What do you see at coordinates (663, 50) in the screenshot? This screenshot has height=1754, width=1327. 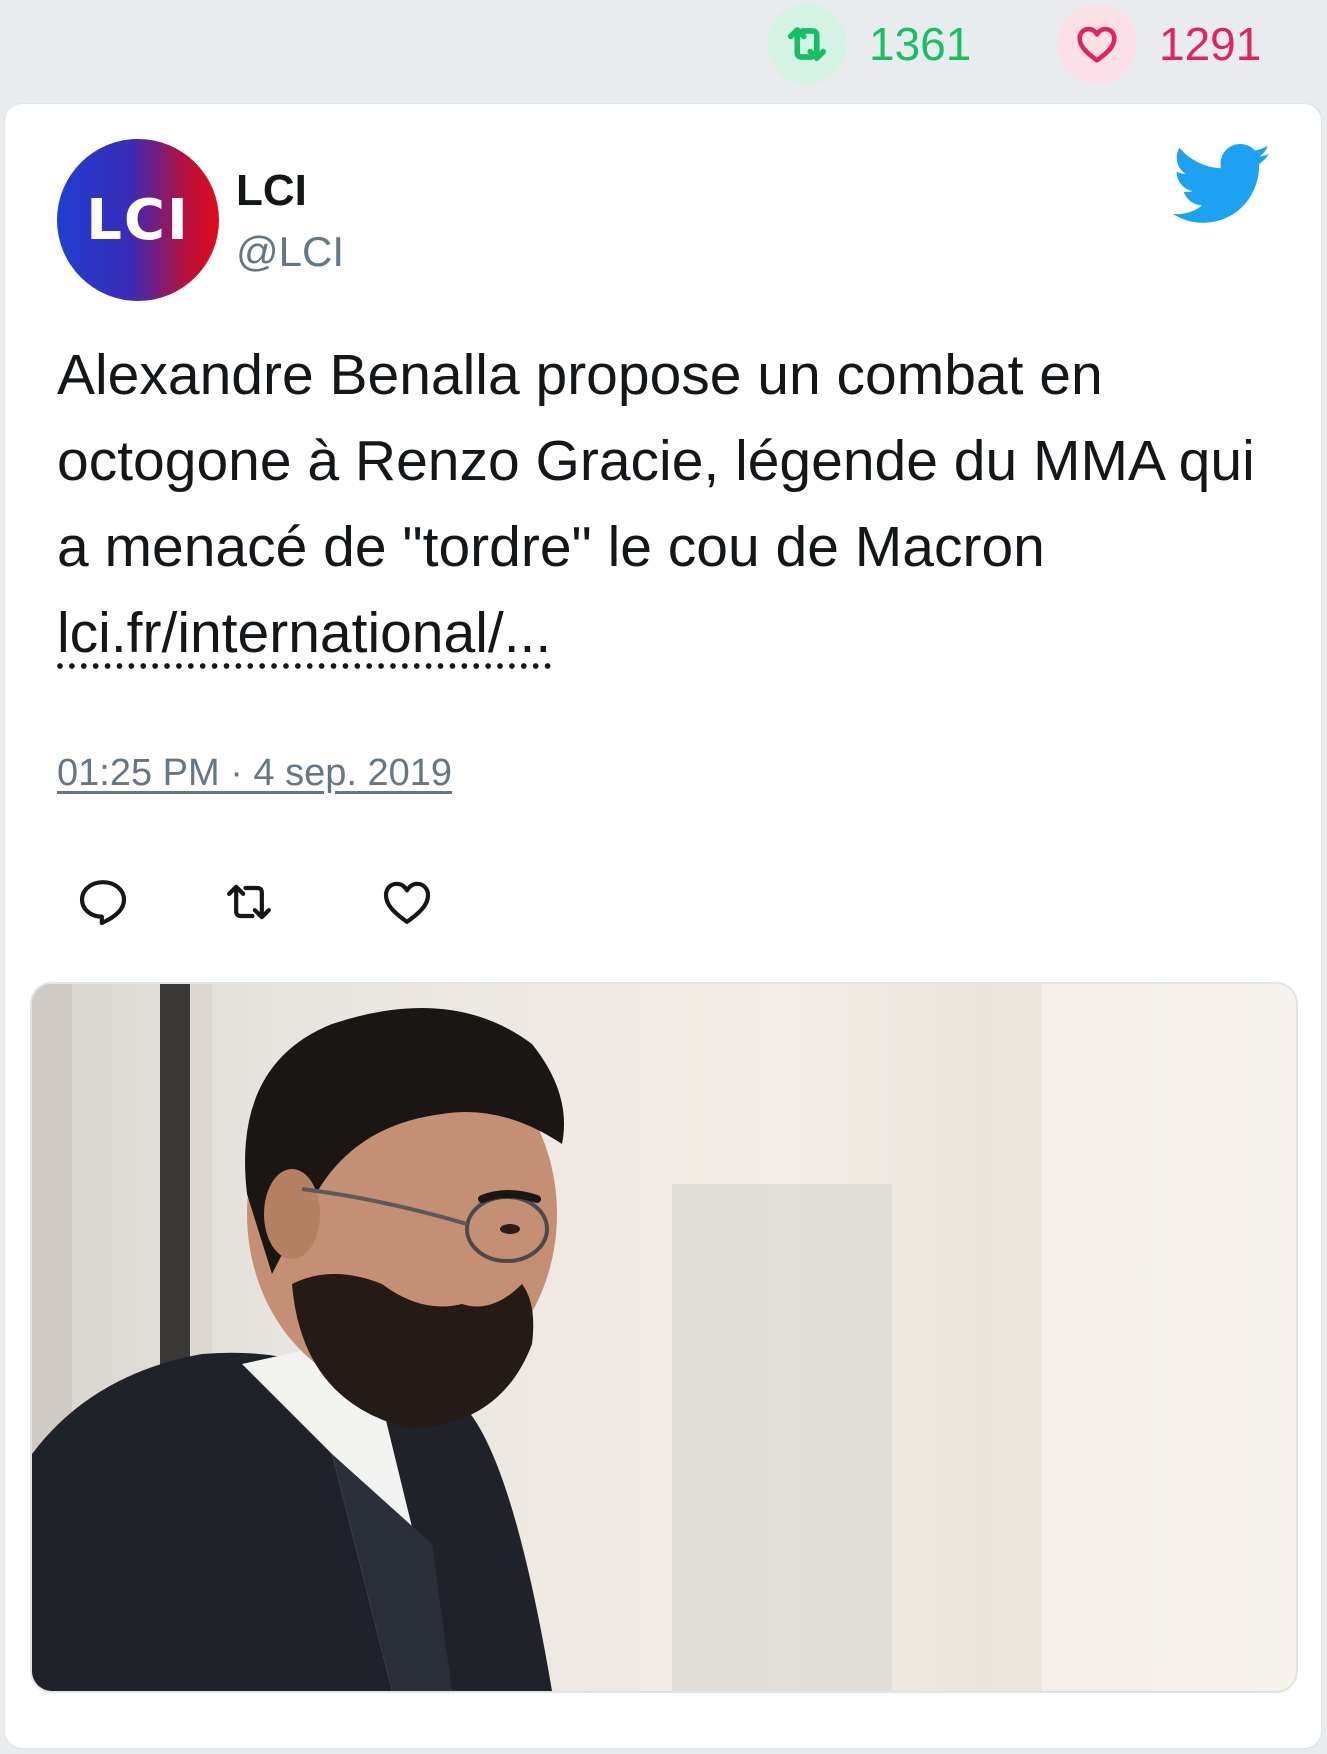 I see `engagement-stats: 1361 1291` at bounding box center [663, 50].